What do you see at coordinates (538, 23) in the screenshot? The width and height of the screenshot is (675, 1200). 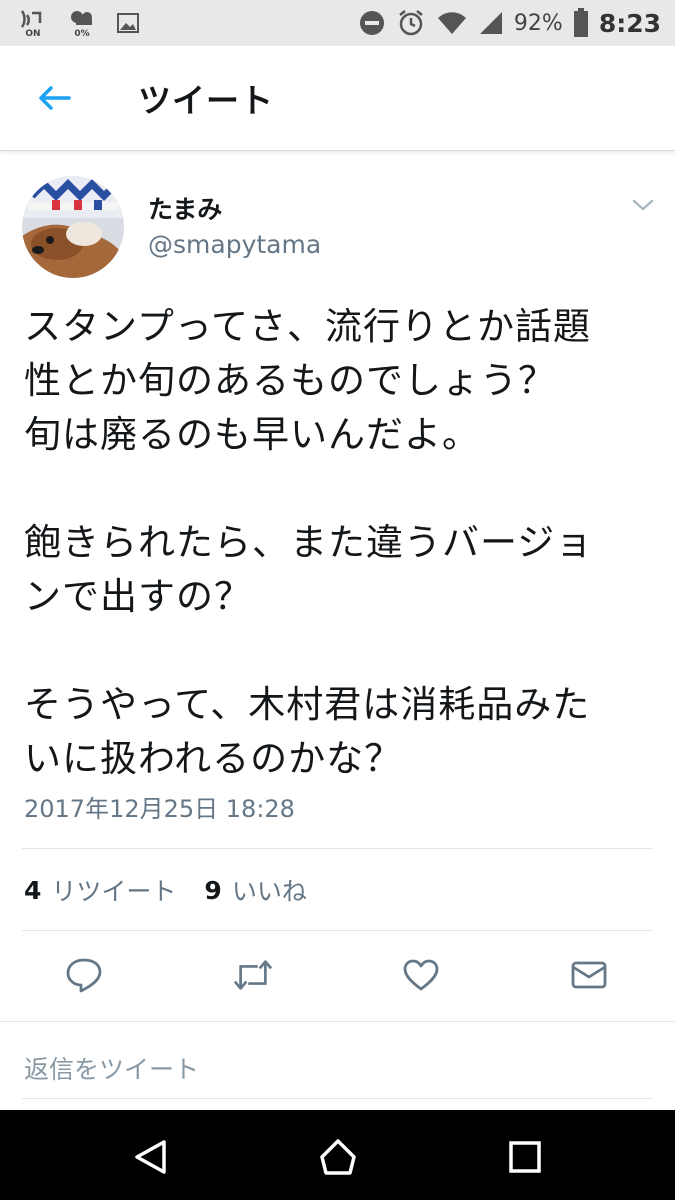 I see `battery-percent: 92%` at bounding box center [538, 23].